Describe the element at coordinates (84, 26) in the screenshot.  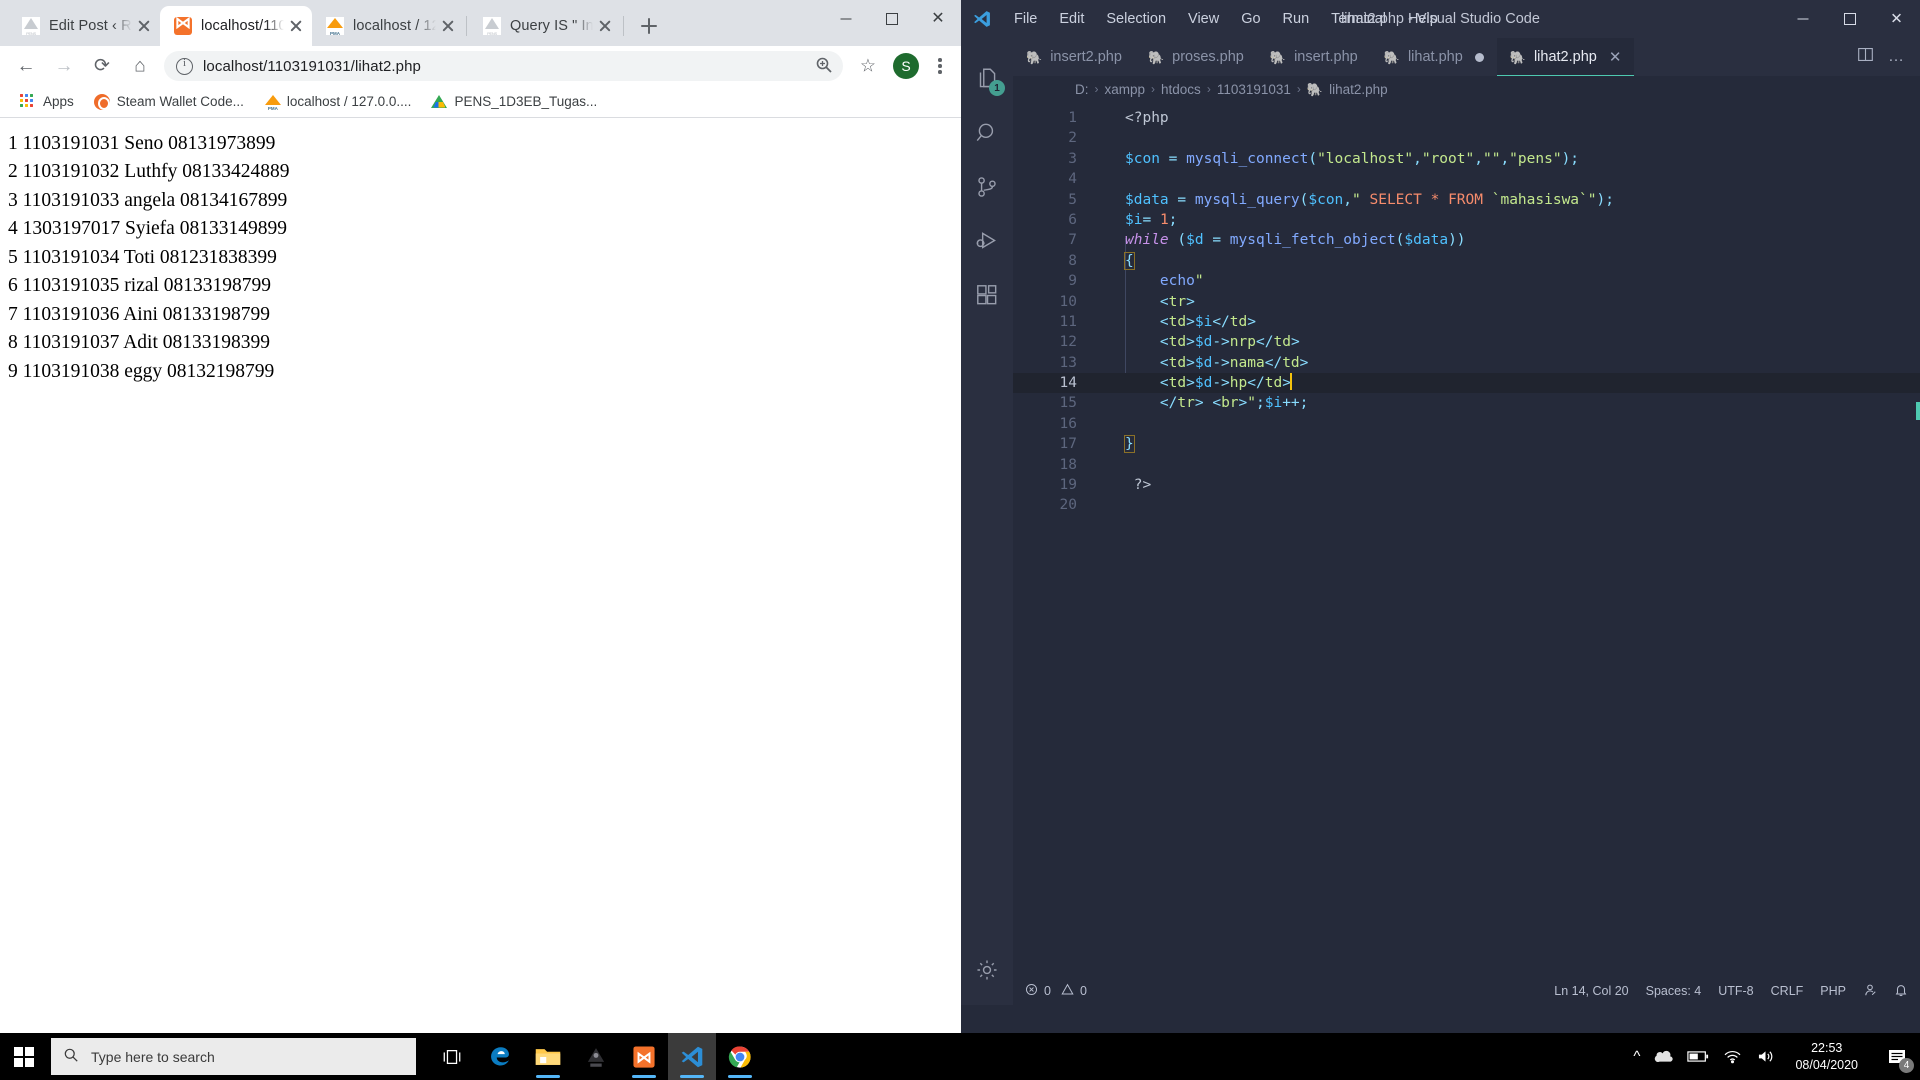
I see `browser-tab-1: Edit Post ‹ Re` at that location.